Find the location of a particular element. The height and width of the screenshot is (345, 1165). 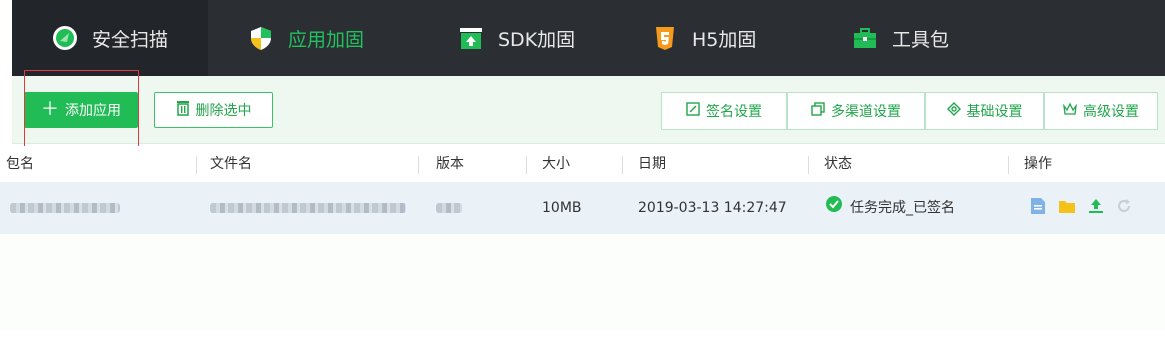

delete-selected-label: 删除选中 is located at coordinates (223, 111).